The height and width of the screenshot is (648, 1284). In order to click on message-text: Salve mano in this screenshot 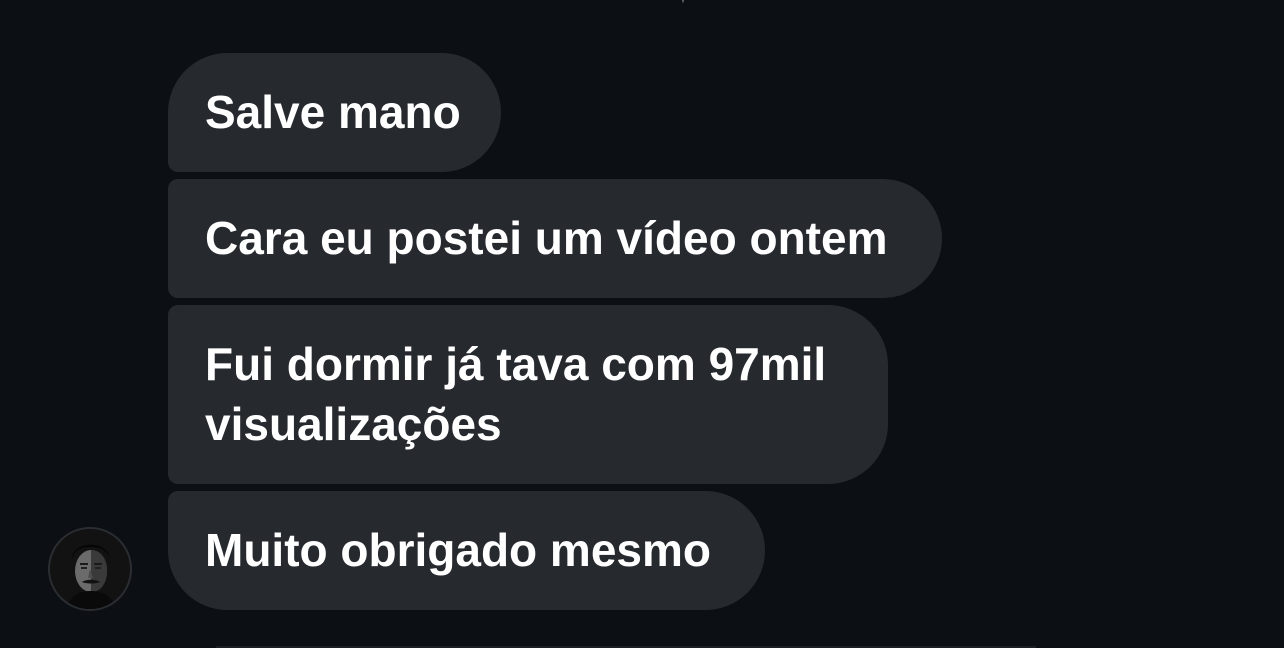, I will do `click(333, 112)`.